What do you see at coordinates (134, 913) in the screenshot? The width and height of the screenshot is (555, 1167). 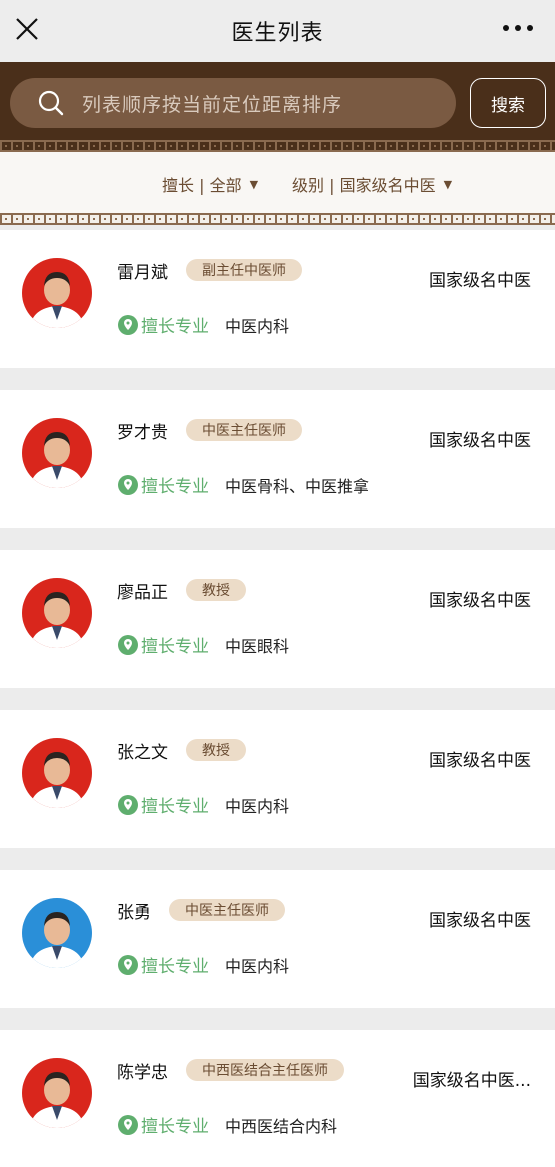 I see `doctor-name: 张勇` at bounding box center [134, 913].